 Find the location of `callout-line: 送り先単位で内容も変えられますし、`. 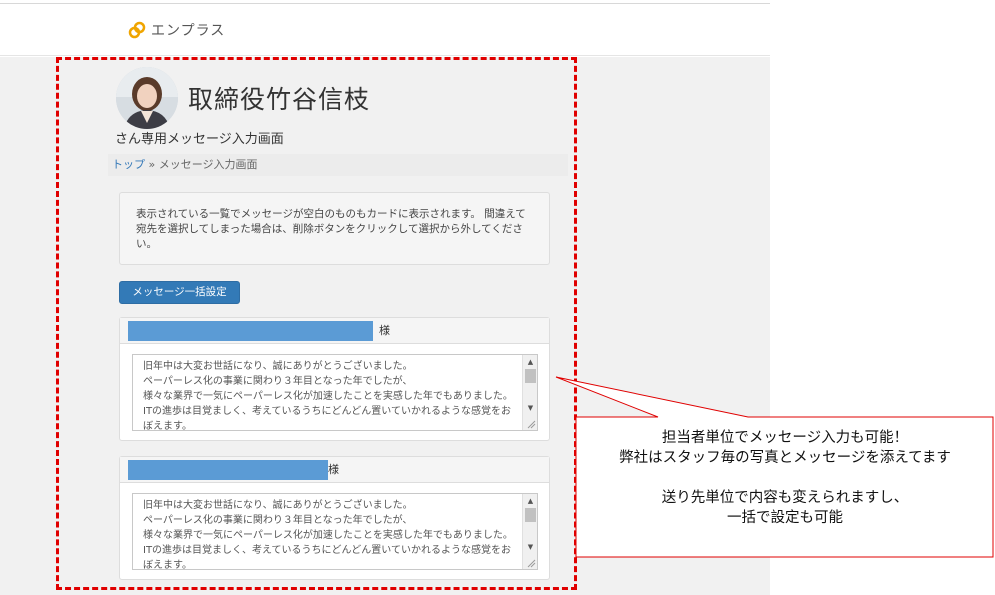

callout-line: 送り先単位で内容も変えられますし、 is located at coordinates (785, 498).